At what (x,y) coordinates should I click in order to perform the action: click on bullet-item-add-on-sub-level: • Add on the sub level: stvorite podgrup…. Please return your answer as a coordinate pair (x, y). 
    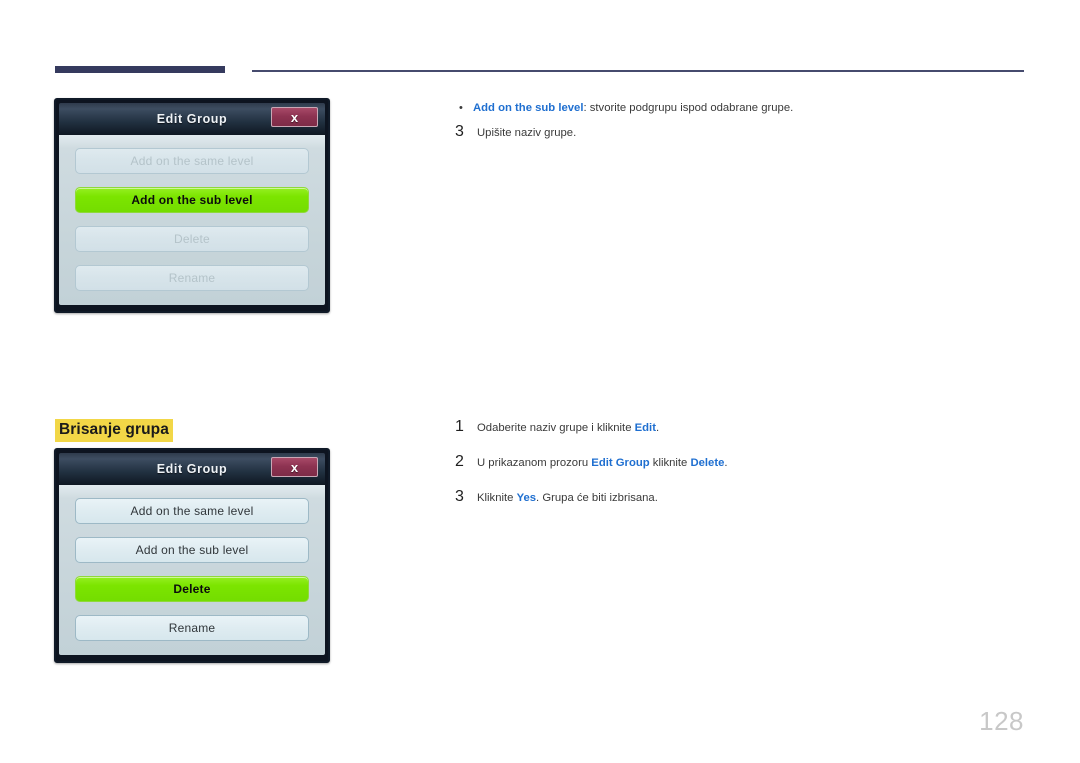
    Looking at the image, I should click on (735, 108).